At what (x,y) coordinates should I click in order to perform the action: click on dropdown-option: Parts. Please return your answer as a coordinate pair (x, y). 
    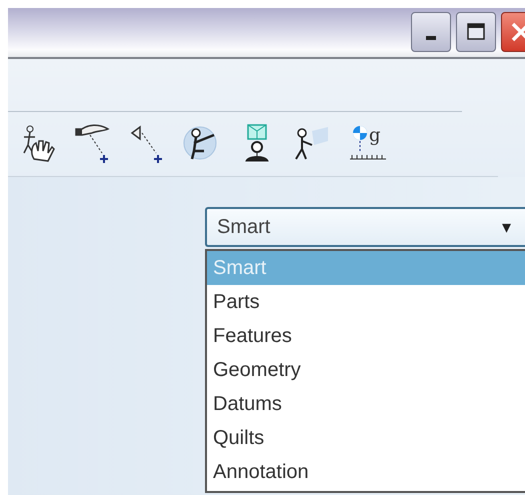
    Looking at the image, I should click on (366, 302).